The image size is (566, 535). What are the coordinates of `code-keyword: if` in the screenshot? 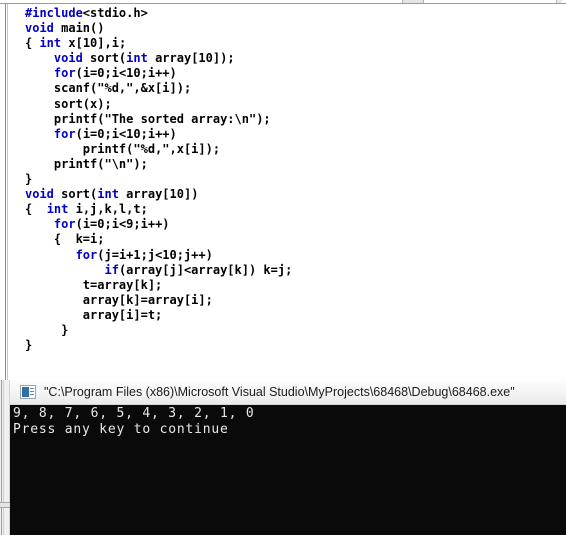 It's located at (111, 269).